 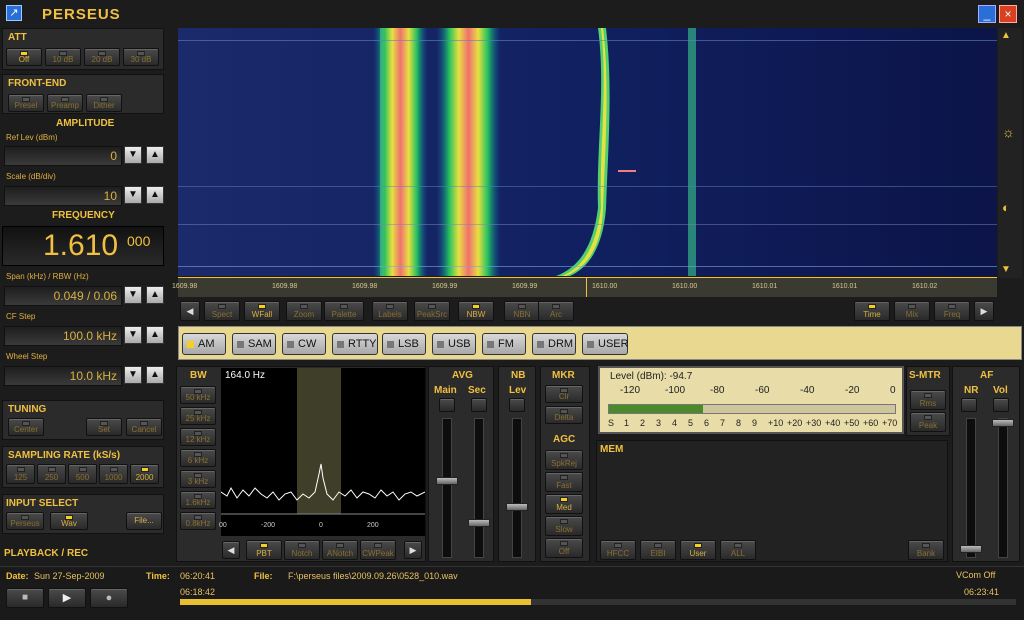 I want to click on mode-am-button: AM, so click(x=204, y=344).